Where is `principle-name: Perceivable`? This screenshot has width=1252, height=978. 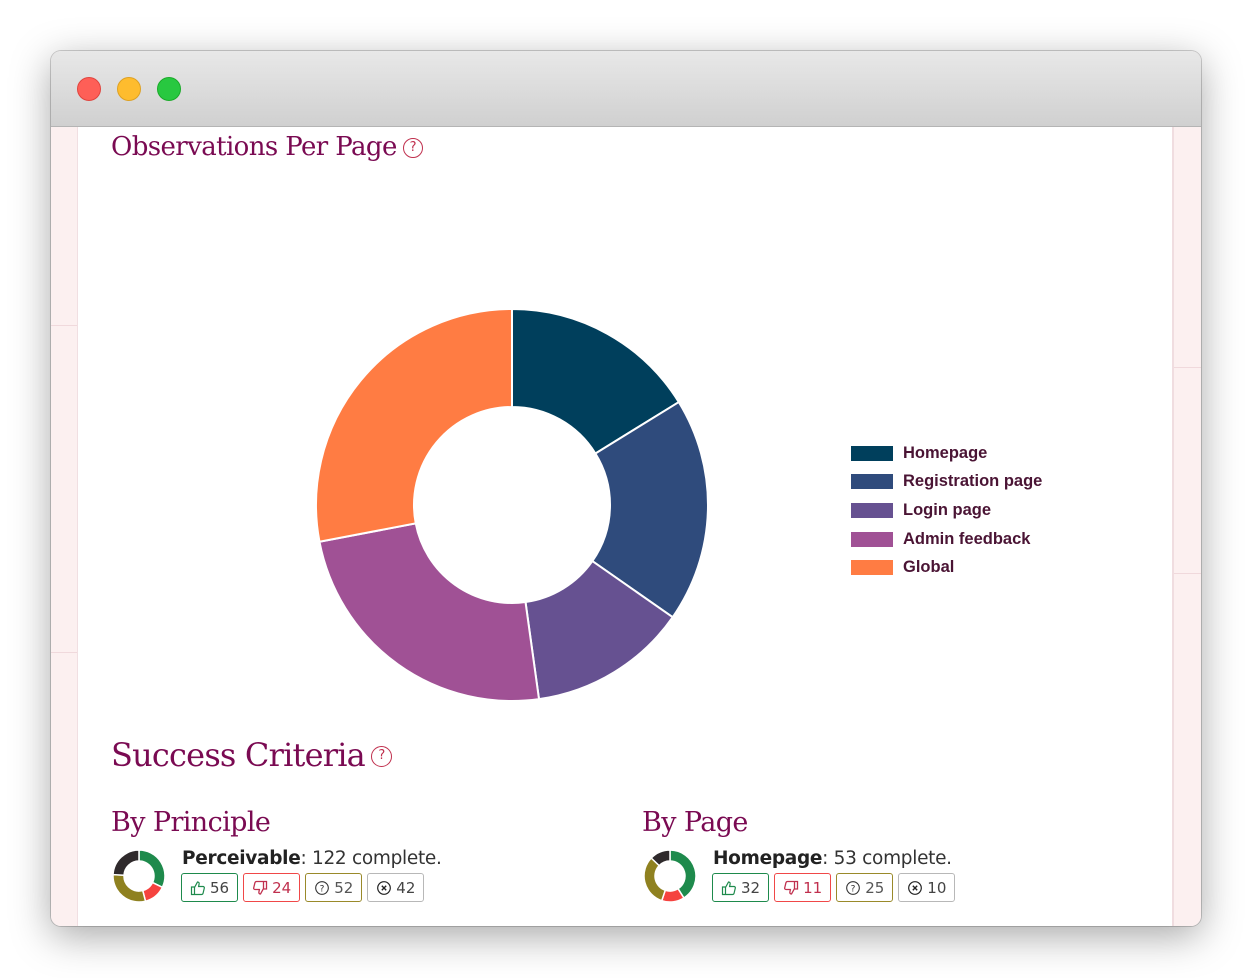 principle-name: Perceivable is located at coordinates (241, 858).